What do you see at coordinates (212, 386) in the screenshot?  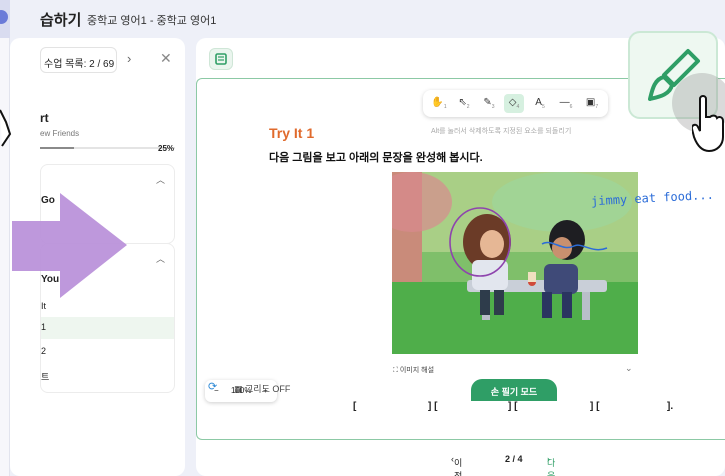 I see `refresh-icon: ⟳` at bounding box center [212, 386].